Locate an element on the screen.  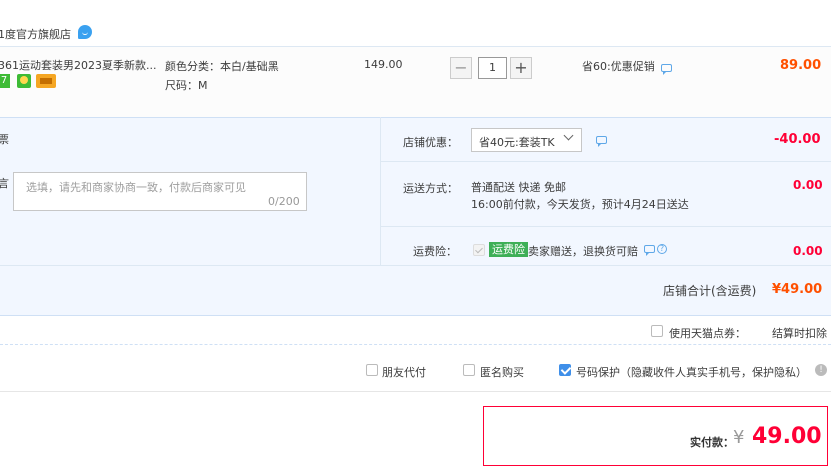
payment-currency: ¥ is located at coordinates (739, 437).